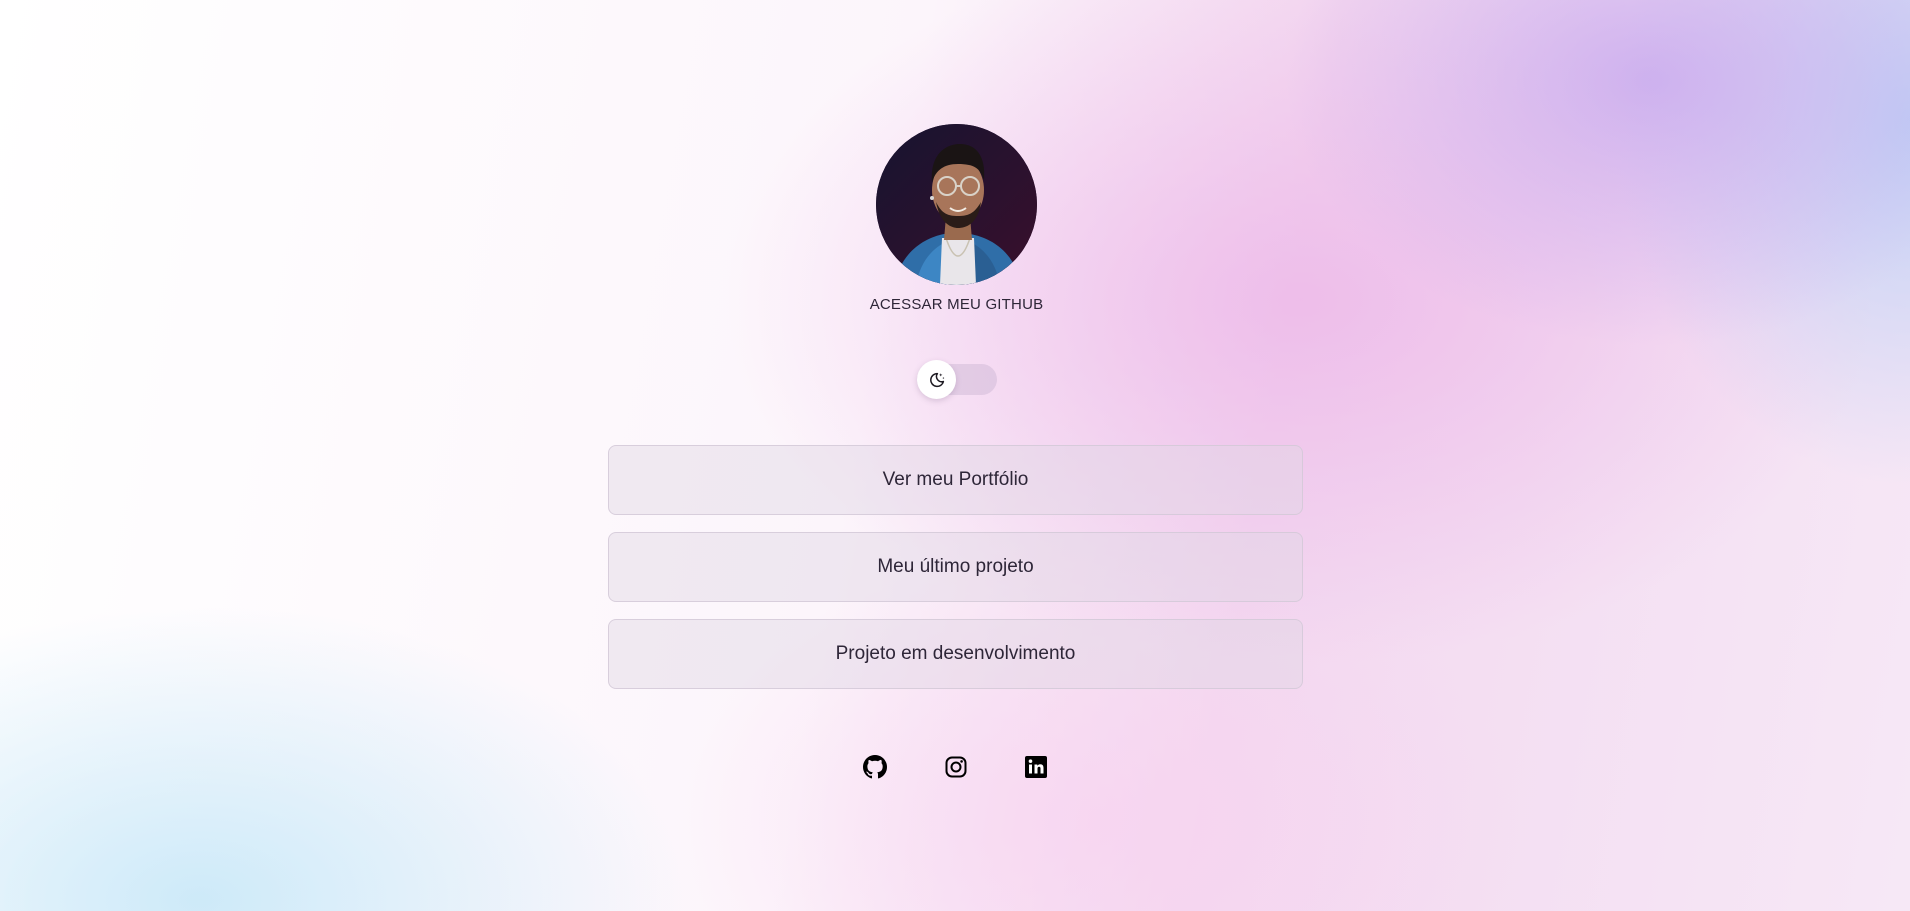 The height and width of the screenshot is (911, 1910). Describe the element at coordinates (957, 379) in the screenshot. I see `theme-toggle` at that location.